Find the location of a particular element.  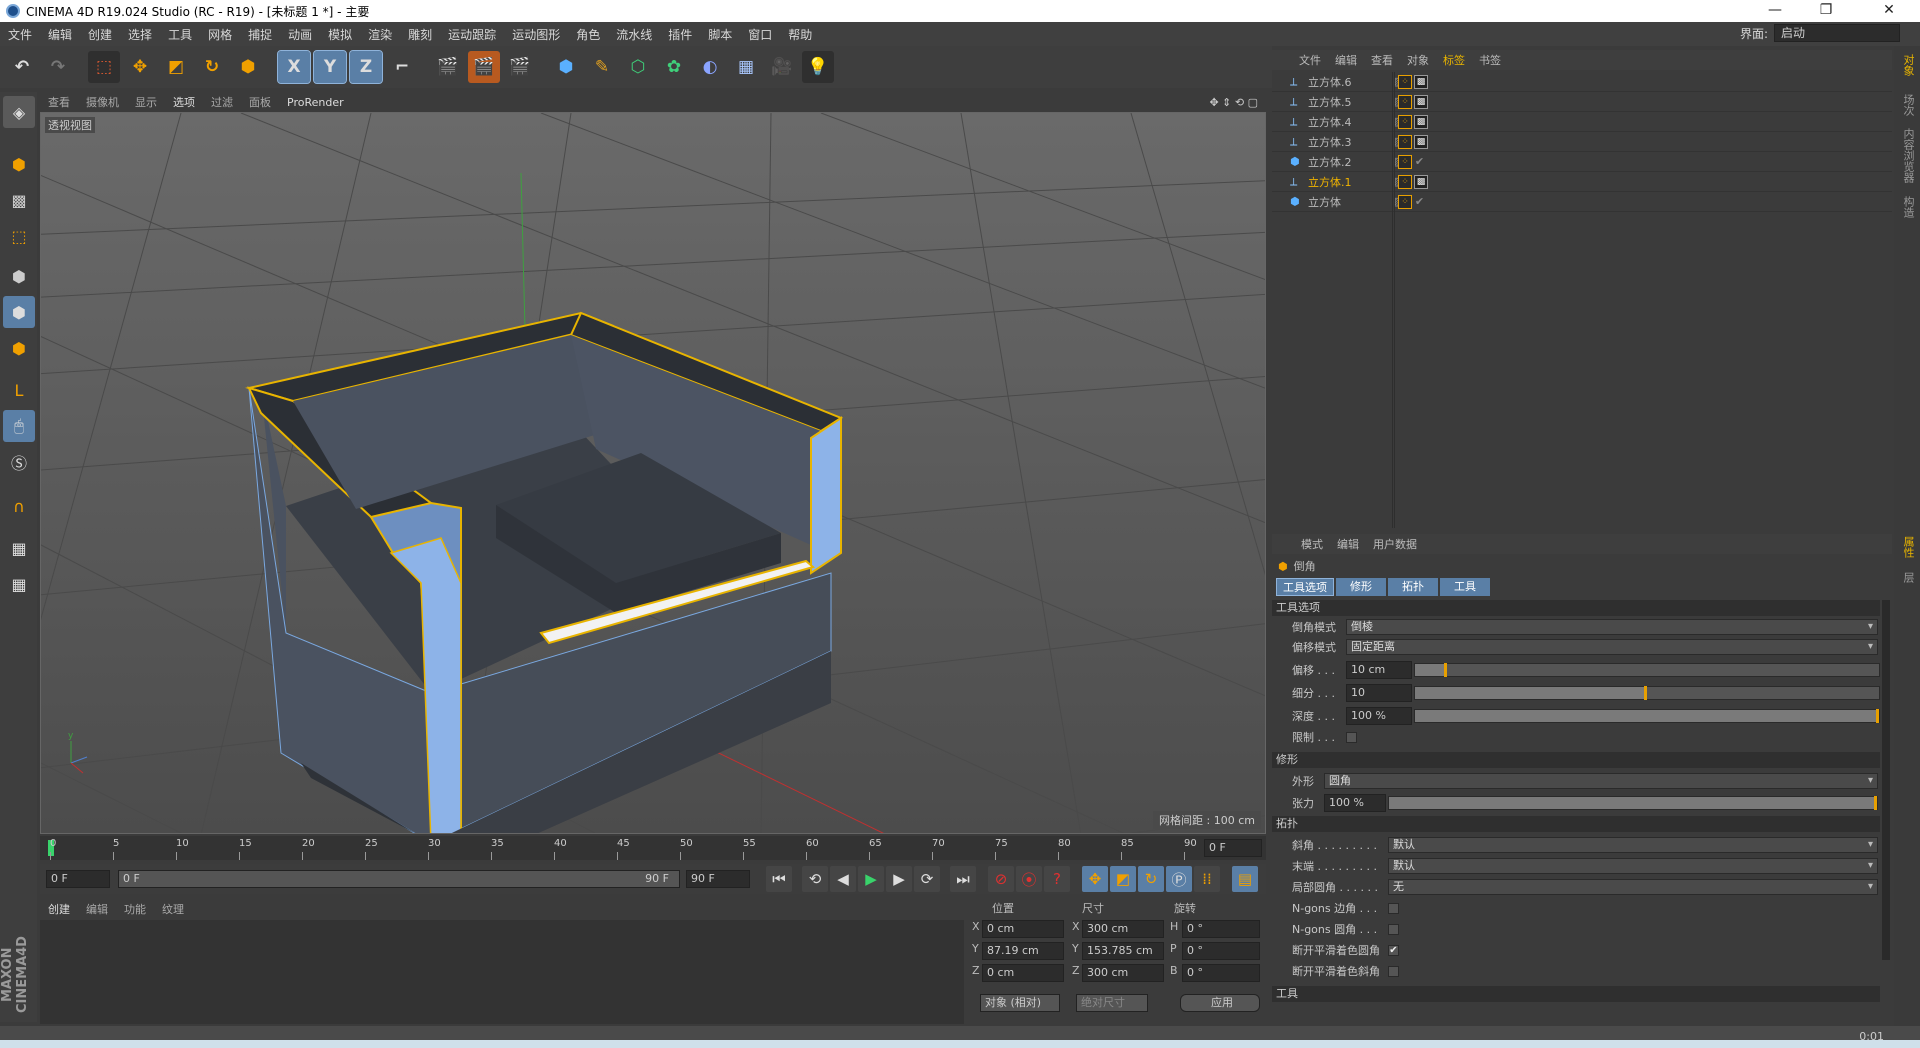

viewport-menu-options: 选项 is located at coordinates (184, 102).